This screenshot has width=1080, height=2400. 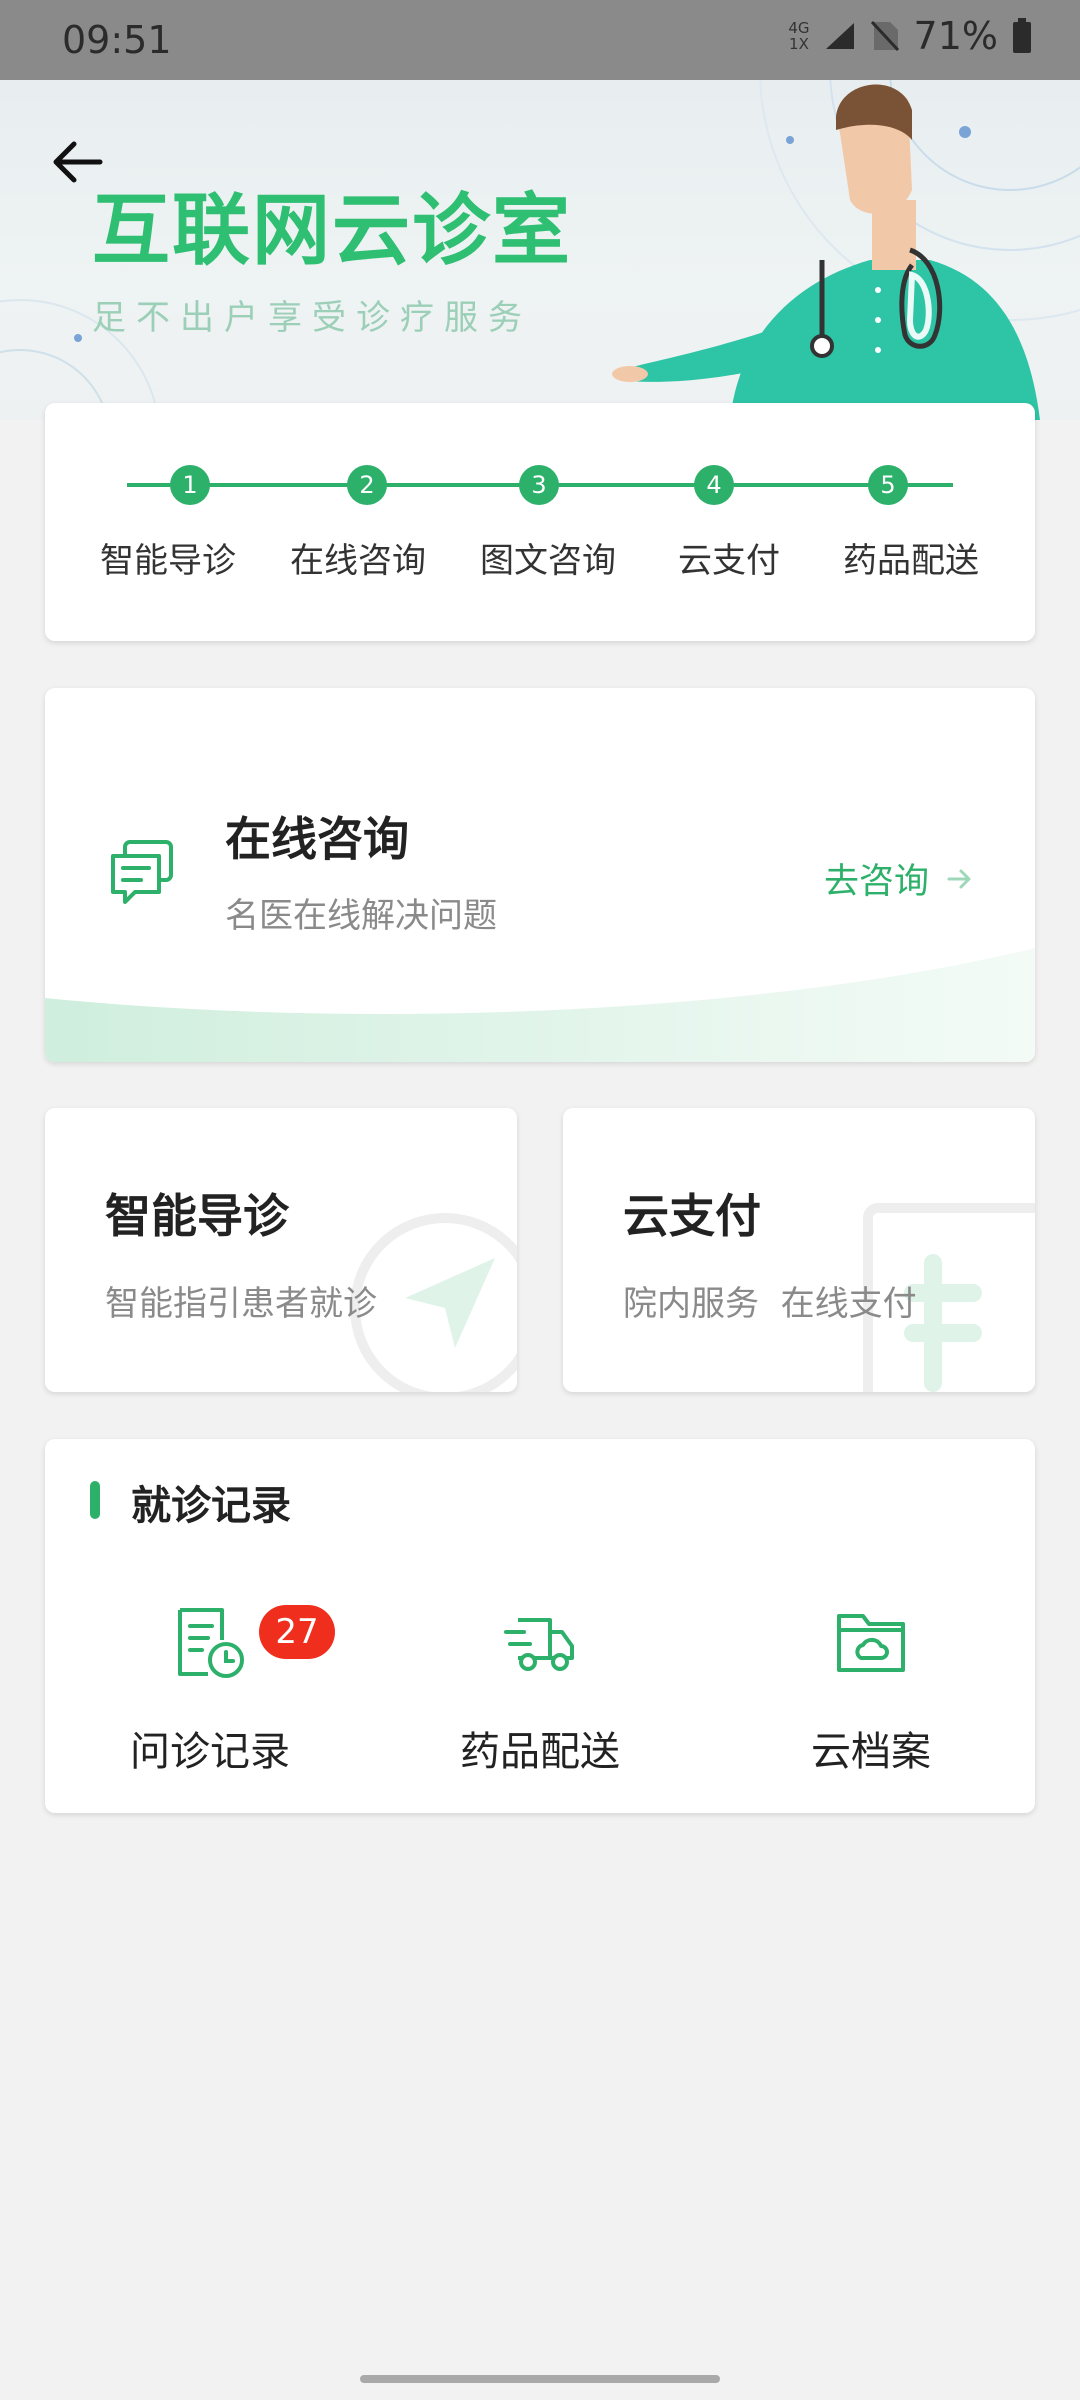 I want to click on go-consult-button: 去咨询, so click(x=898, y=878).